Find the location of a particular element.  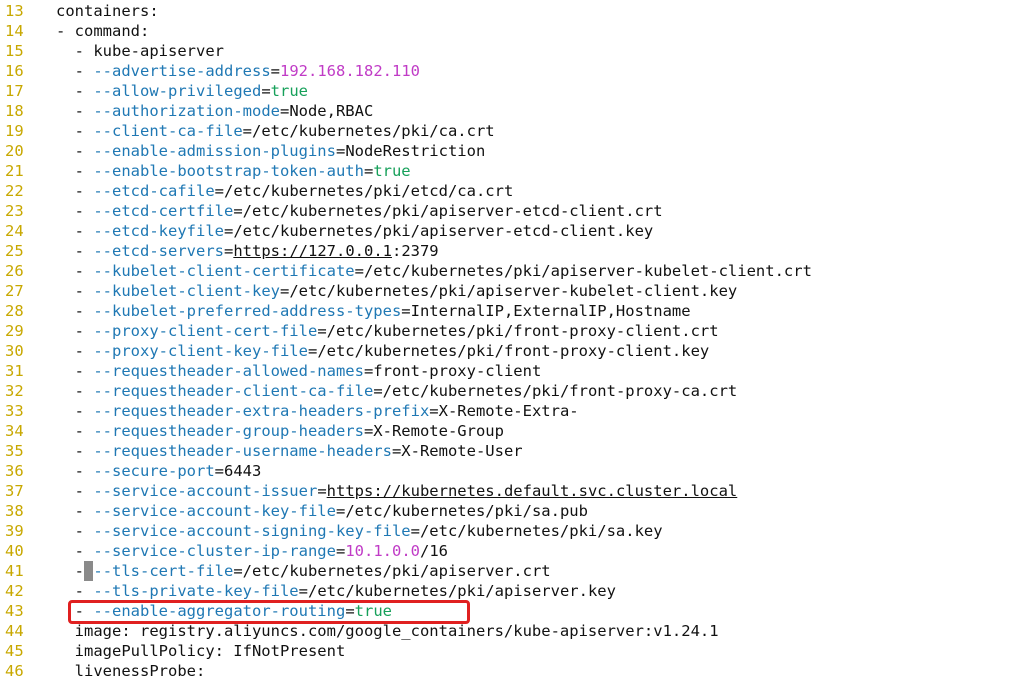

flag-token: --enable-bootstrap-token-auth is located at coordinates (228, 171).